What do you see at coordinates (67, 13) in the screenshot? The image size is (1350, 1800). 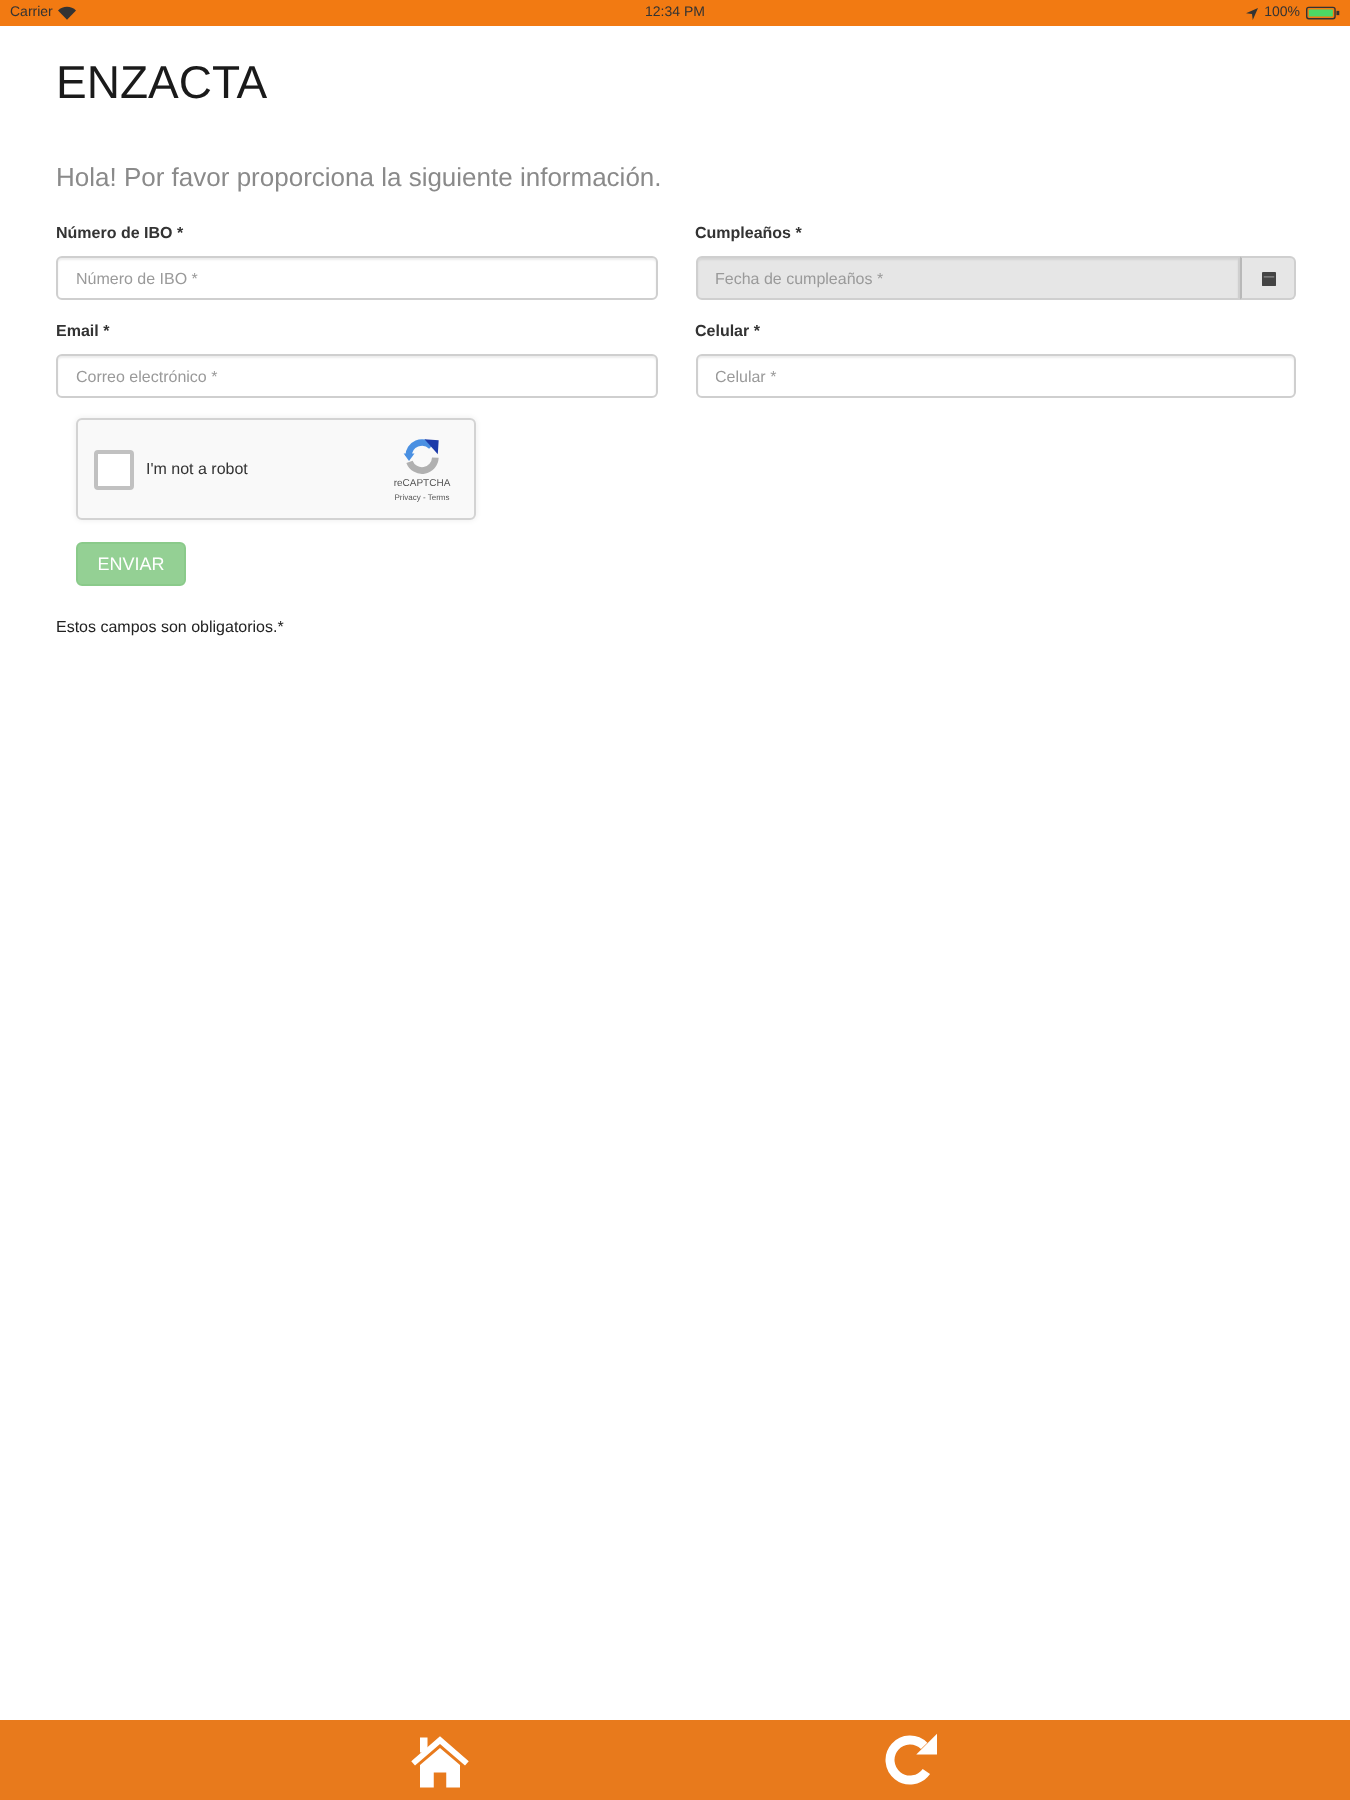 I see `wifi-icon` at bounding box center [67, 13].